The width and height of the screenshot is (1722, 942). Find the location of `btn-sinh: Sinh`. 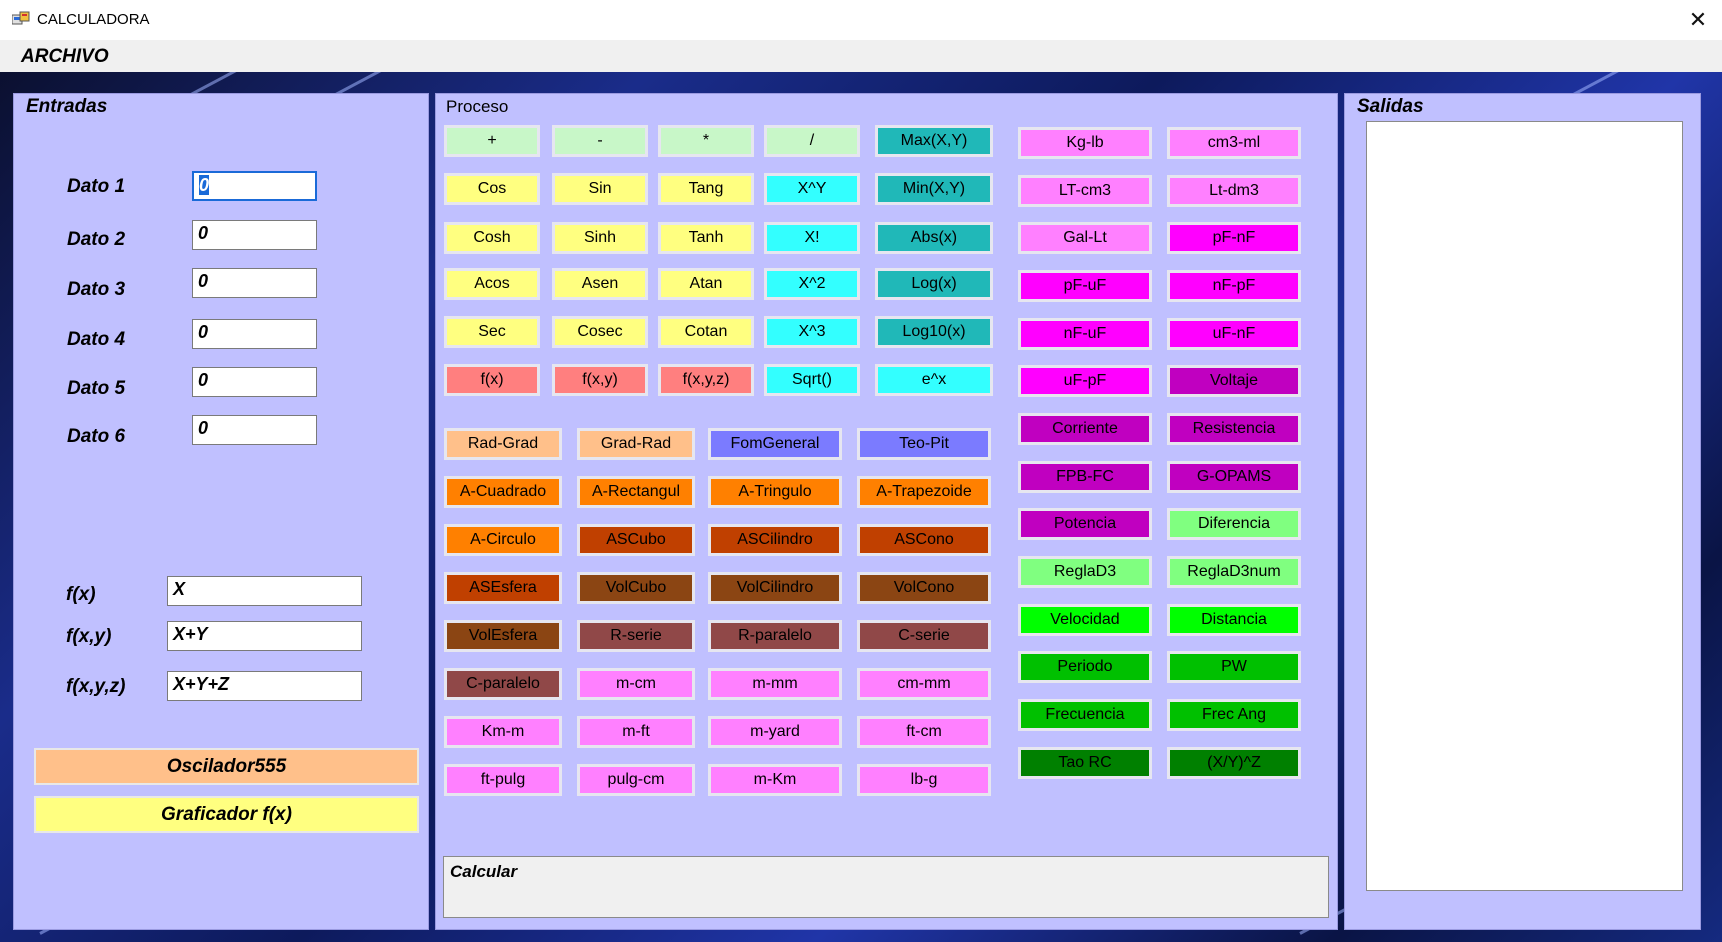

btn-sinh: Sinh is located at coordinates (600, 238).